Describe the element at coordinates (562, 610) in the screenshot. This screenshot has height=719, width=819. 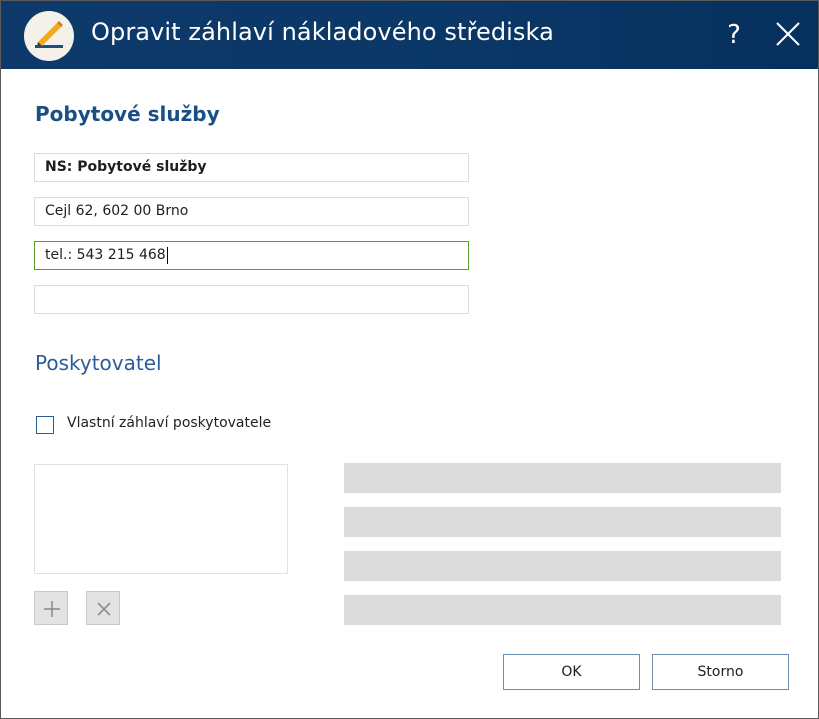
I see `provider-line-4-field` at that location.